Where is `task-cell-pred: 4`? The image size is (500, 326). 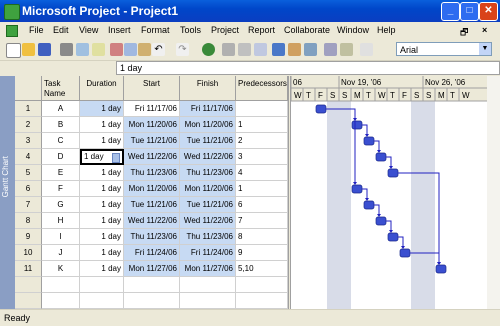
task-cell-pred: 4 is located at coordinates (262, 173).